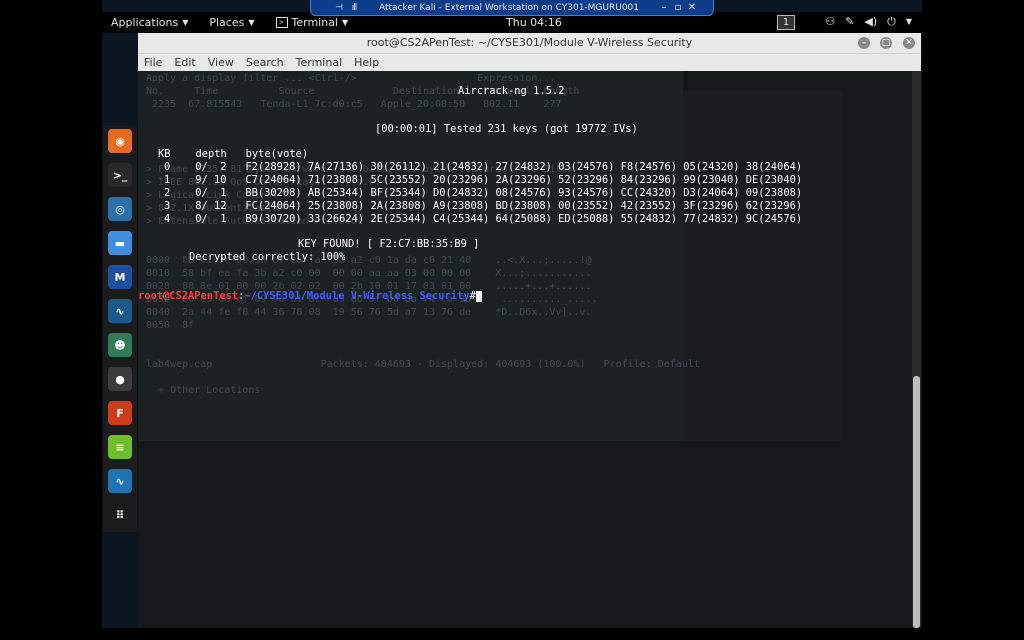  Describe the element at coordinates (886, 43) in the screenshot. I see `maximize-button: □` at that location.